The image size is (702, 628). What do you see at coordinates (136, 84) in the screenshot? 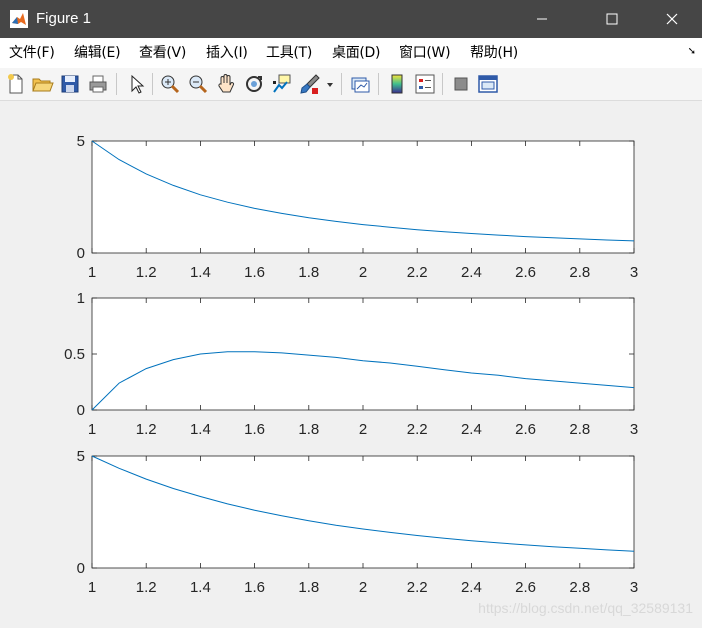
I see `pointer-icon` at bounding box center [136, 84].